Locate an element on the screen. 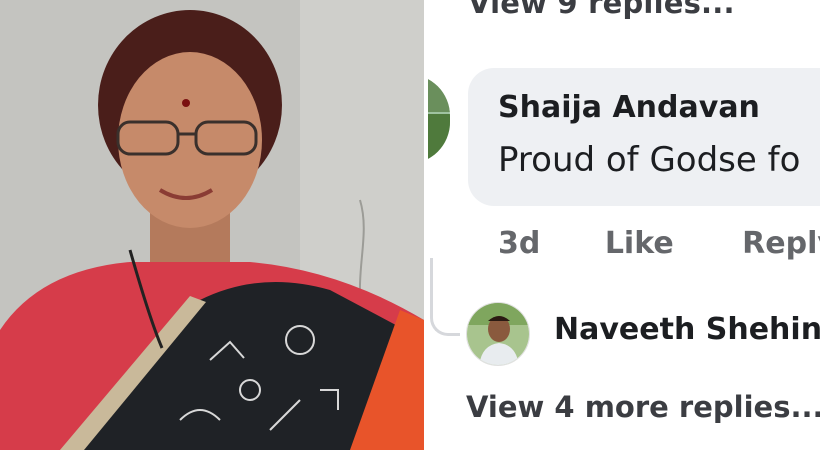 The height and width of the screenshot is (450, 820). commenter-avatar is located at coordinates (439, 119).